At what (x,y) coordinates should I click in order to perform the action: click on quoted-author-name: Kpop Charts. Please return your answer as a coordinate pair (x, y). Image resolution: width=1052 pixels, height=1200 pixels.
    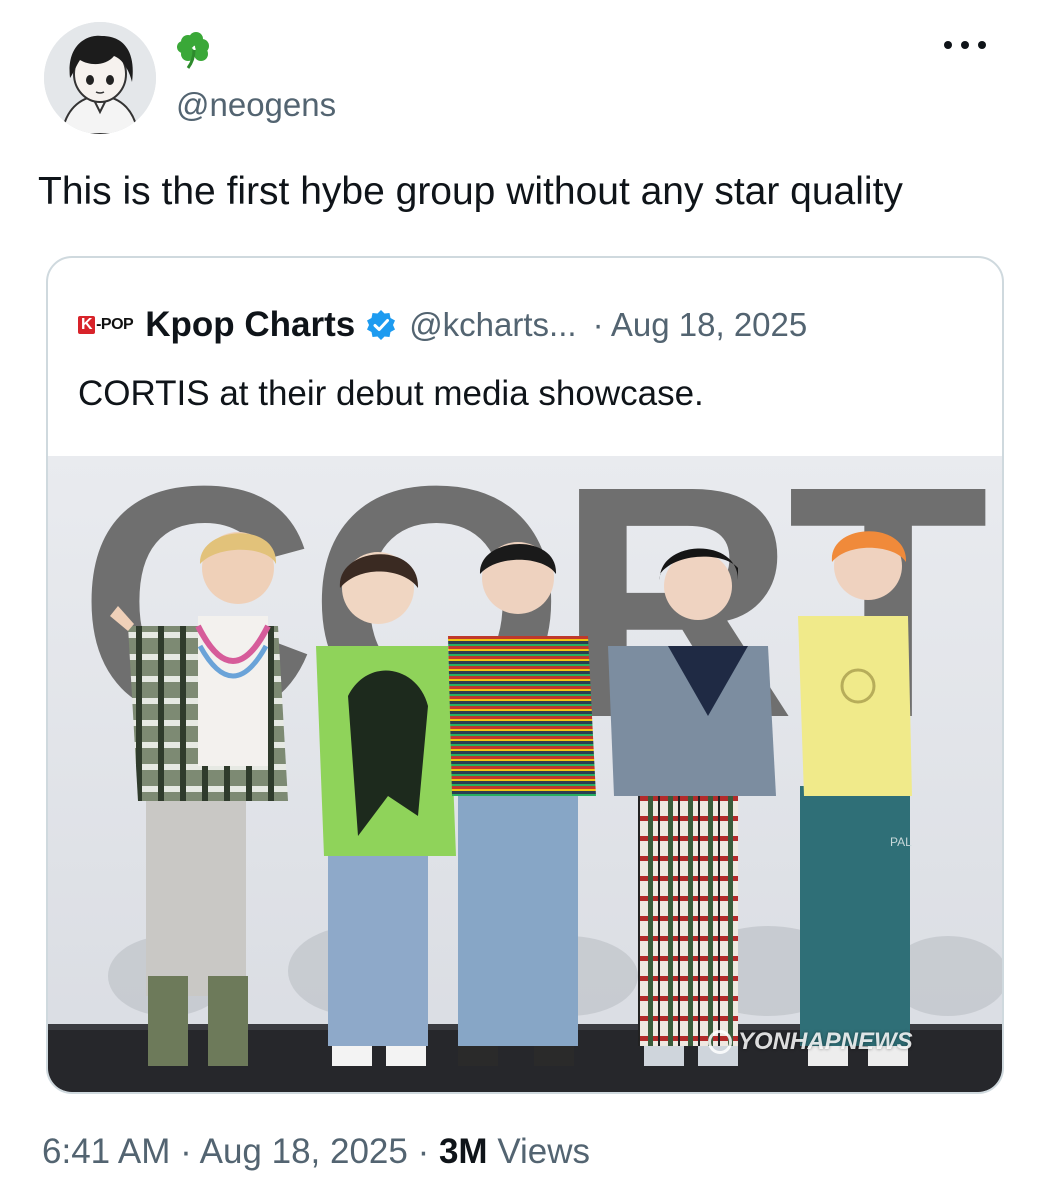
    Looking at the image, I should click on (250, 325).